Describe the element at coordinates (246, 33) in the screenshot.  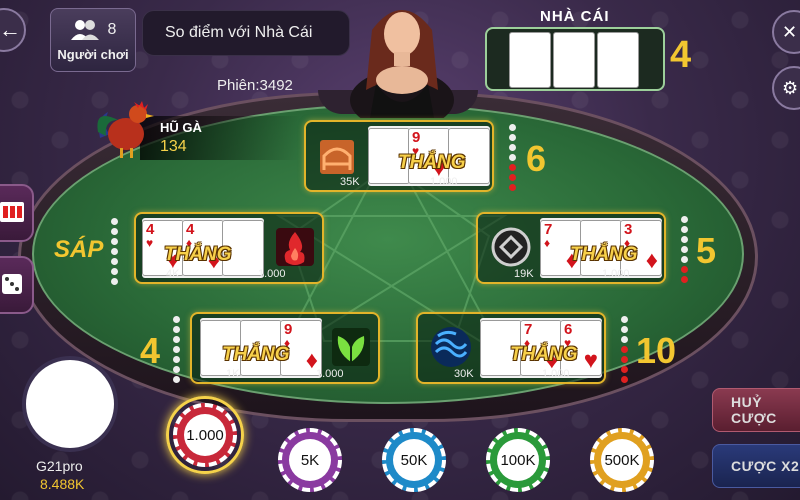
I see `game-description: So điểm với Nhà Cái` at that location.